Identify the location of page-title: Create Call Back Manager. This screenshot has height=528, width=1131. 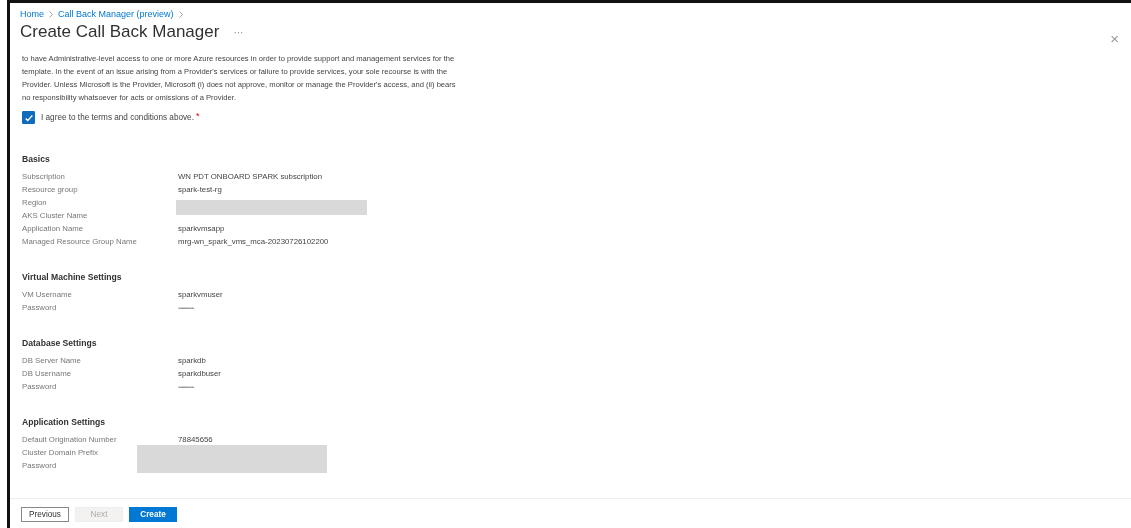
(120, 32).